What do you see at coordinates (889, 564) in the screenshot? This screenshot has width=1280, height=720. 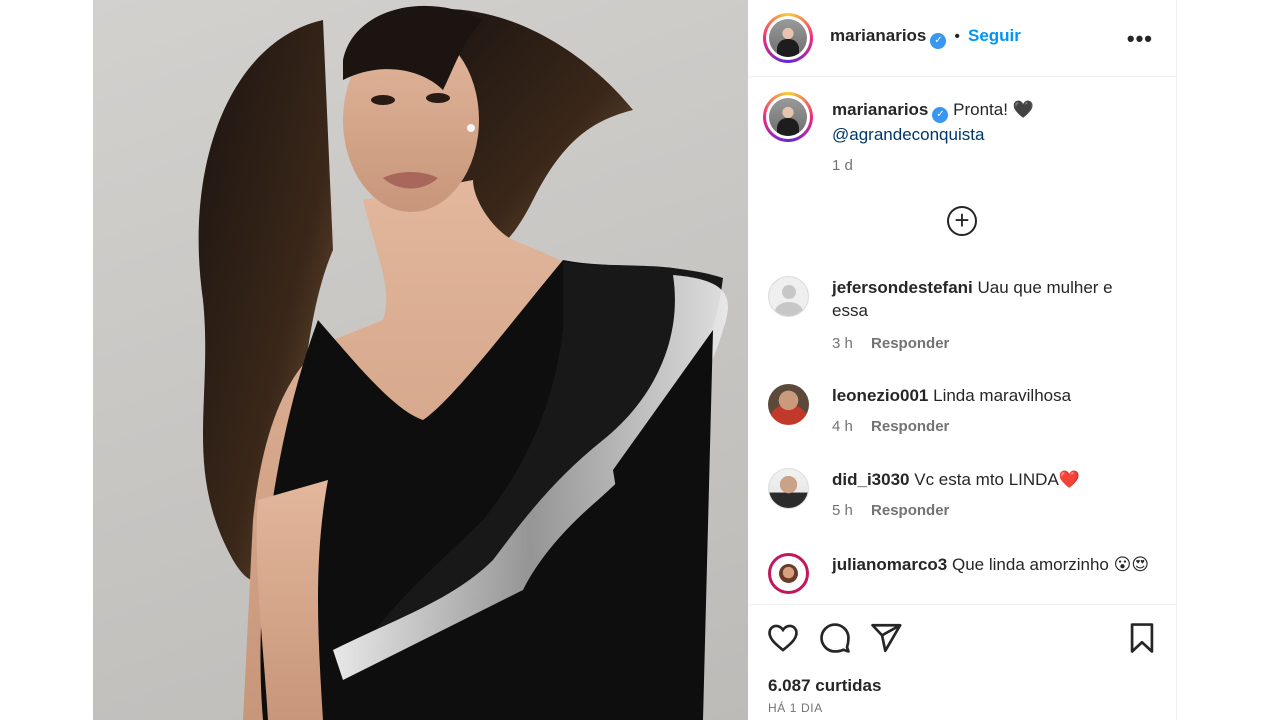 I see `comment-username: julianomarco3` at bounding box center [889, 564].